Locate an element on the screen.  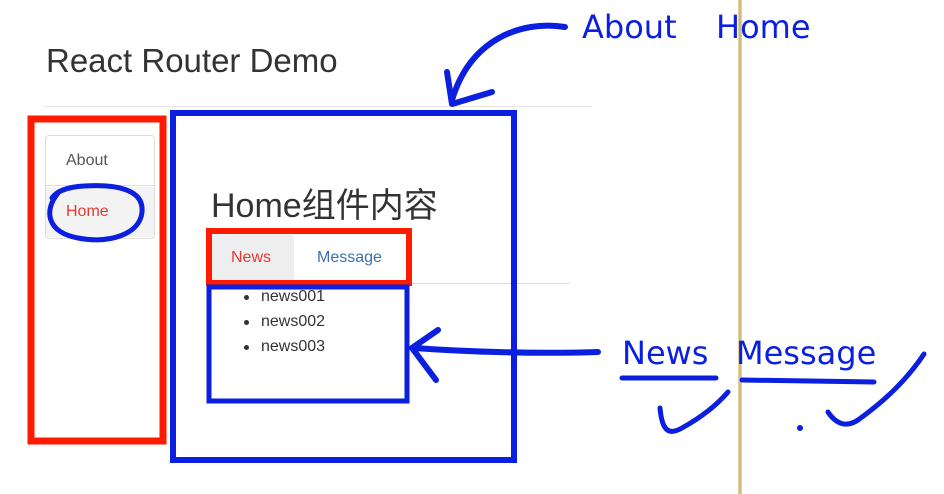
nav-highlight-box is located at coordinates (97, 280).